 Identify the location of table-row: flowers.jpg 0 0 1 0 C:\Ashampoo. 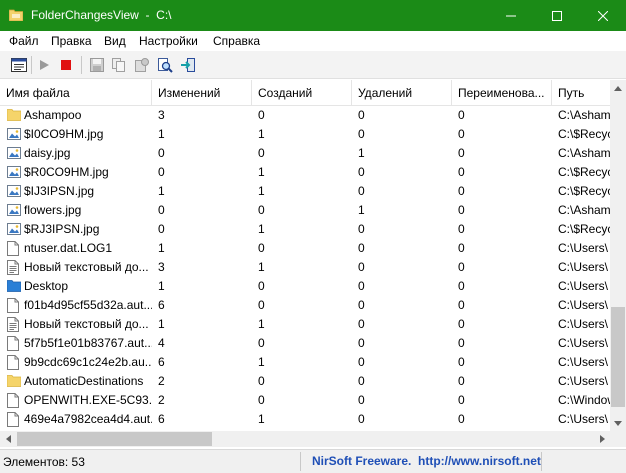
(305, 210).